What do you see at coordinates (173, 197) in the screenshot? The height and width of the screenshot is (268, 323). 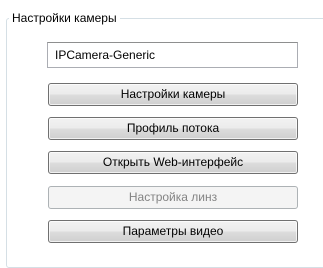 I see `lens-setup-button: Настройка линз` at bounding box center [173, 197].